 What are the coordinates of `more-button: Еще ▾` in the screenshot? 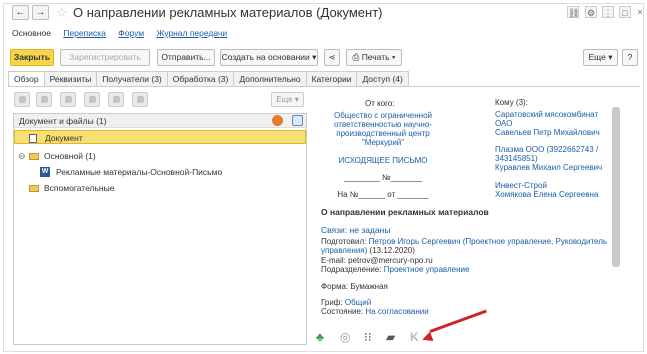 It's located at (600, 57).